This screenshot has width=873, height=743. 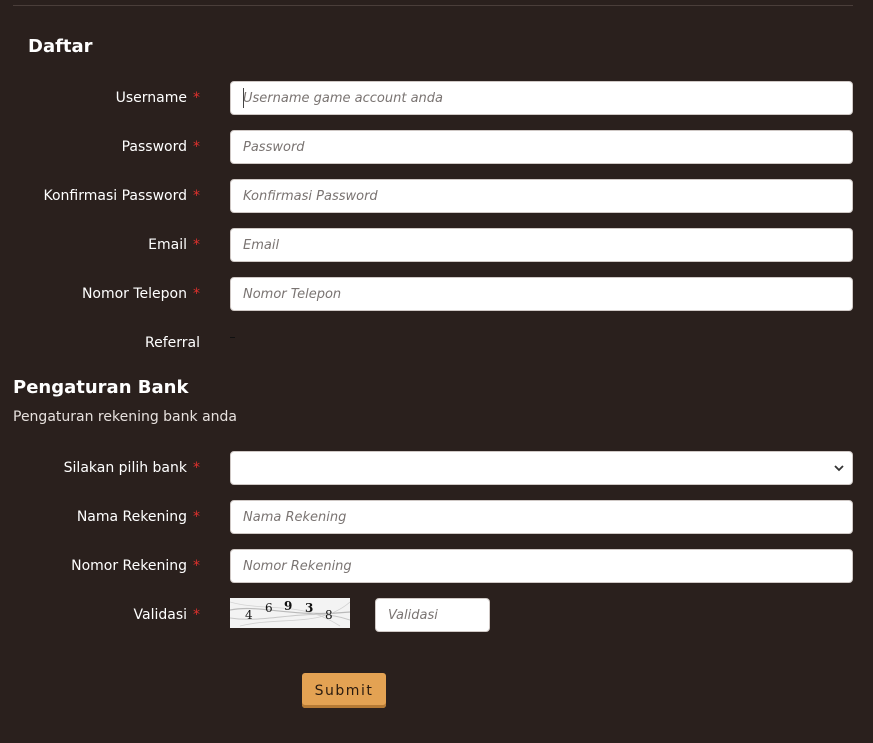 What do you see at coordinates (157, 98) in the screenshot?
I see `username-label: Username *` at bounding box center [157, 98].